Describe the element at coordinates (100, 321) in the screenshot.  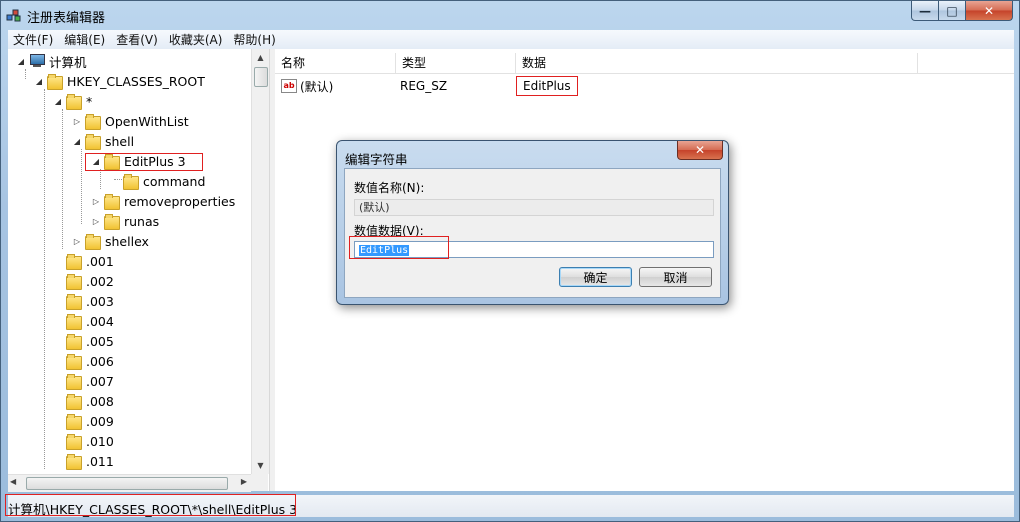
I see `tree-item-label: .004` at that location.